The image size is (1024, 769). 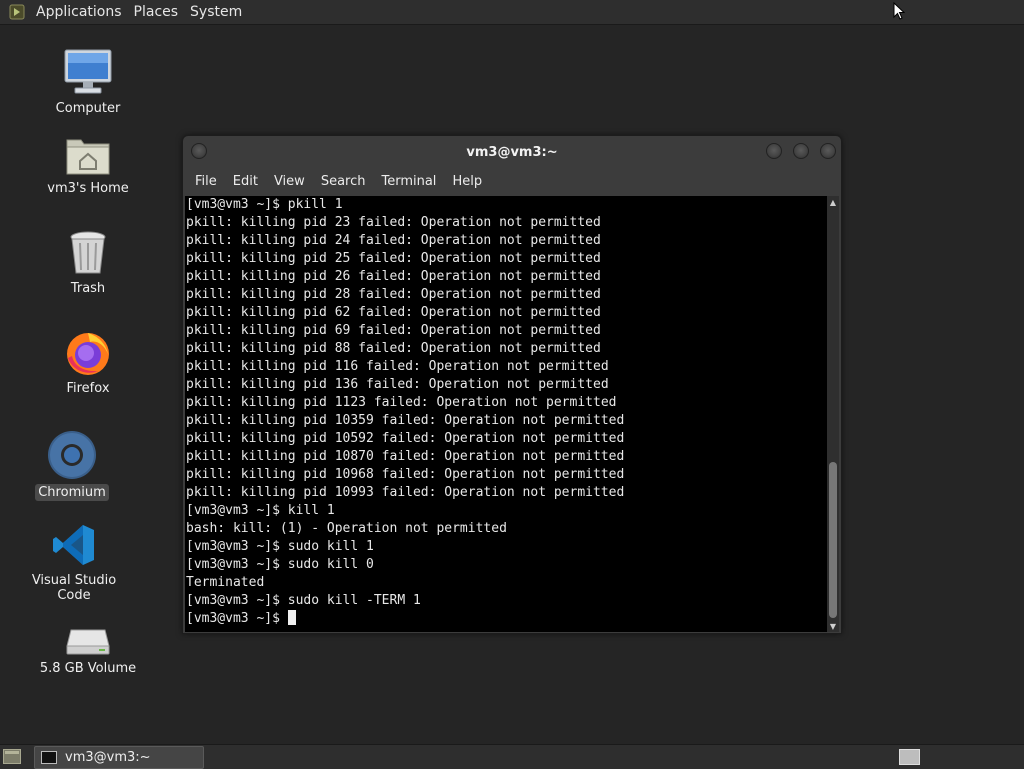 What do you see at coordinates (206, 182) in the screenshot?
I see `menu-file: File` at bounding box center [206, 182].